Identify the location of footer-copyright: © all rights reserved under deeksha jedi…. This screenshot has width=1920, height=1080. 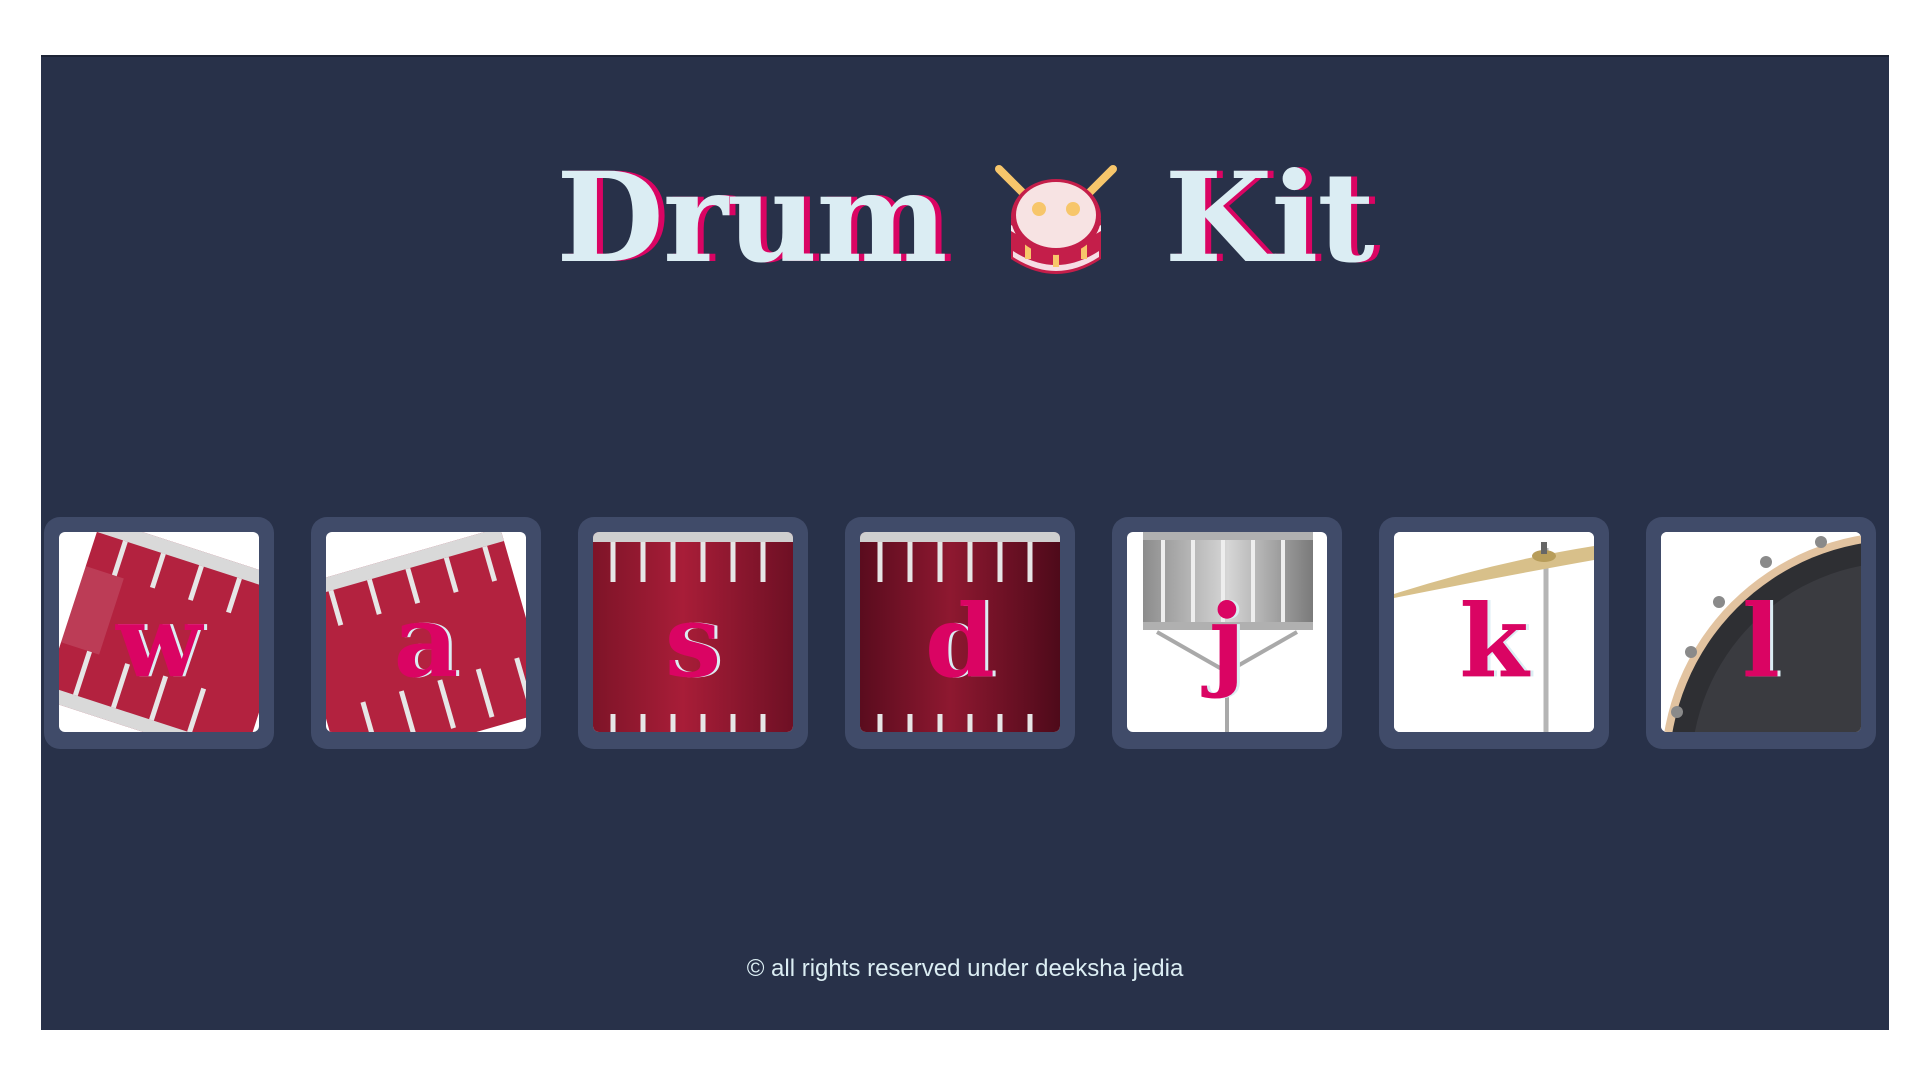
(965, 968).